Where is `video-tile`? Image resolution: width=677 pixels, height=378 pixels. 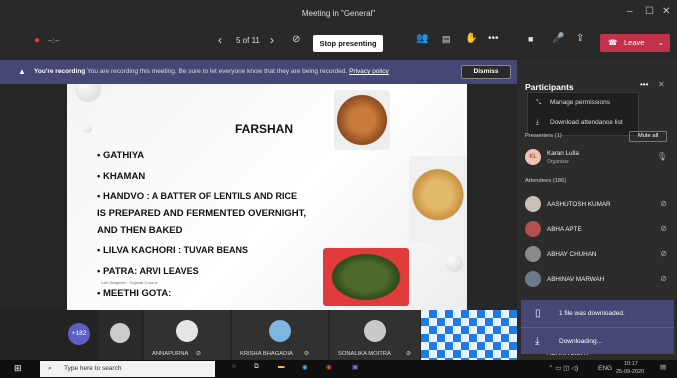
video-tile is located at coordinates (120, 335).